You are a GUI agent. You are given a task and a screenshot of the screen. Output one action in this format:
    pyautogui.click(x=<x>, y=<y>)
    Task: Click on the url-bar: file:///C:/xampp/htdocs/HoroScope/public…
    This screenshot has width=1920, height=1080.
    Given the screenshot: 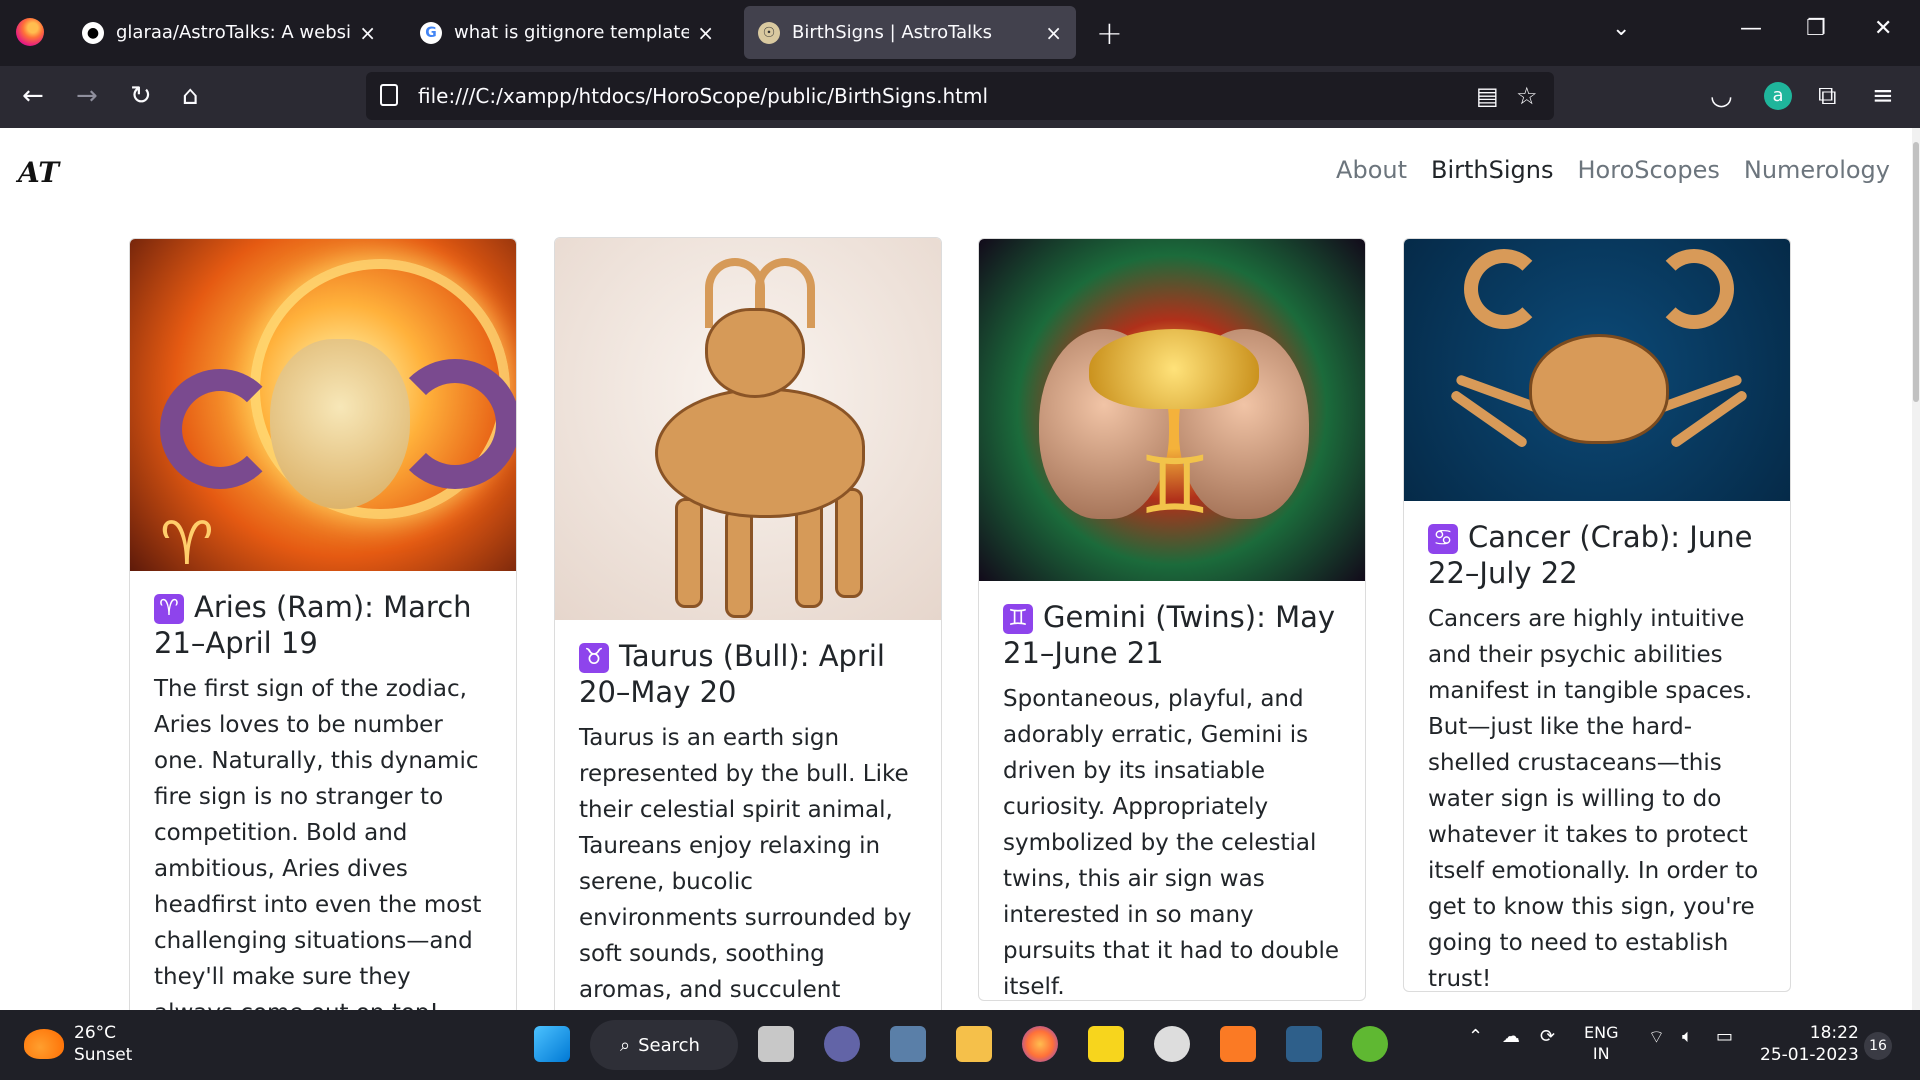 What is the action you would take?
    pyautogui.click(x=960, y=96)
    